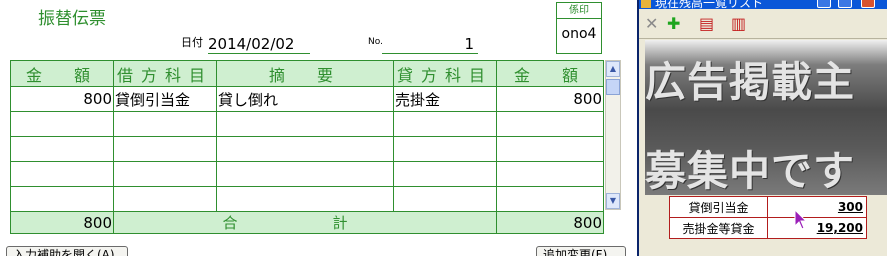 The image size is (887, 256). I want to click on balance-table: 貸倒引当金 300 売掛金等貸金 19,200, so click(768, 217).